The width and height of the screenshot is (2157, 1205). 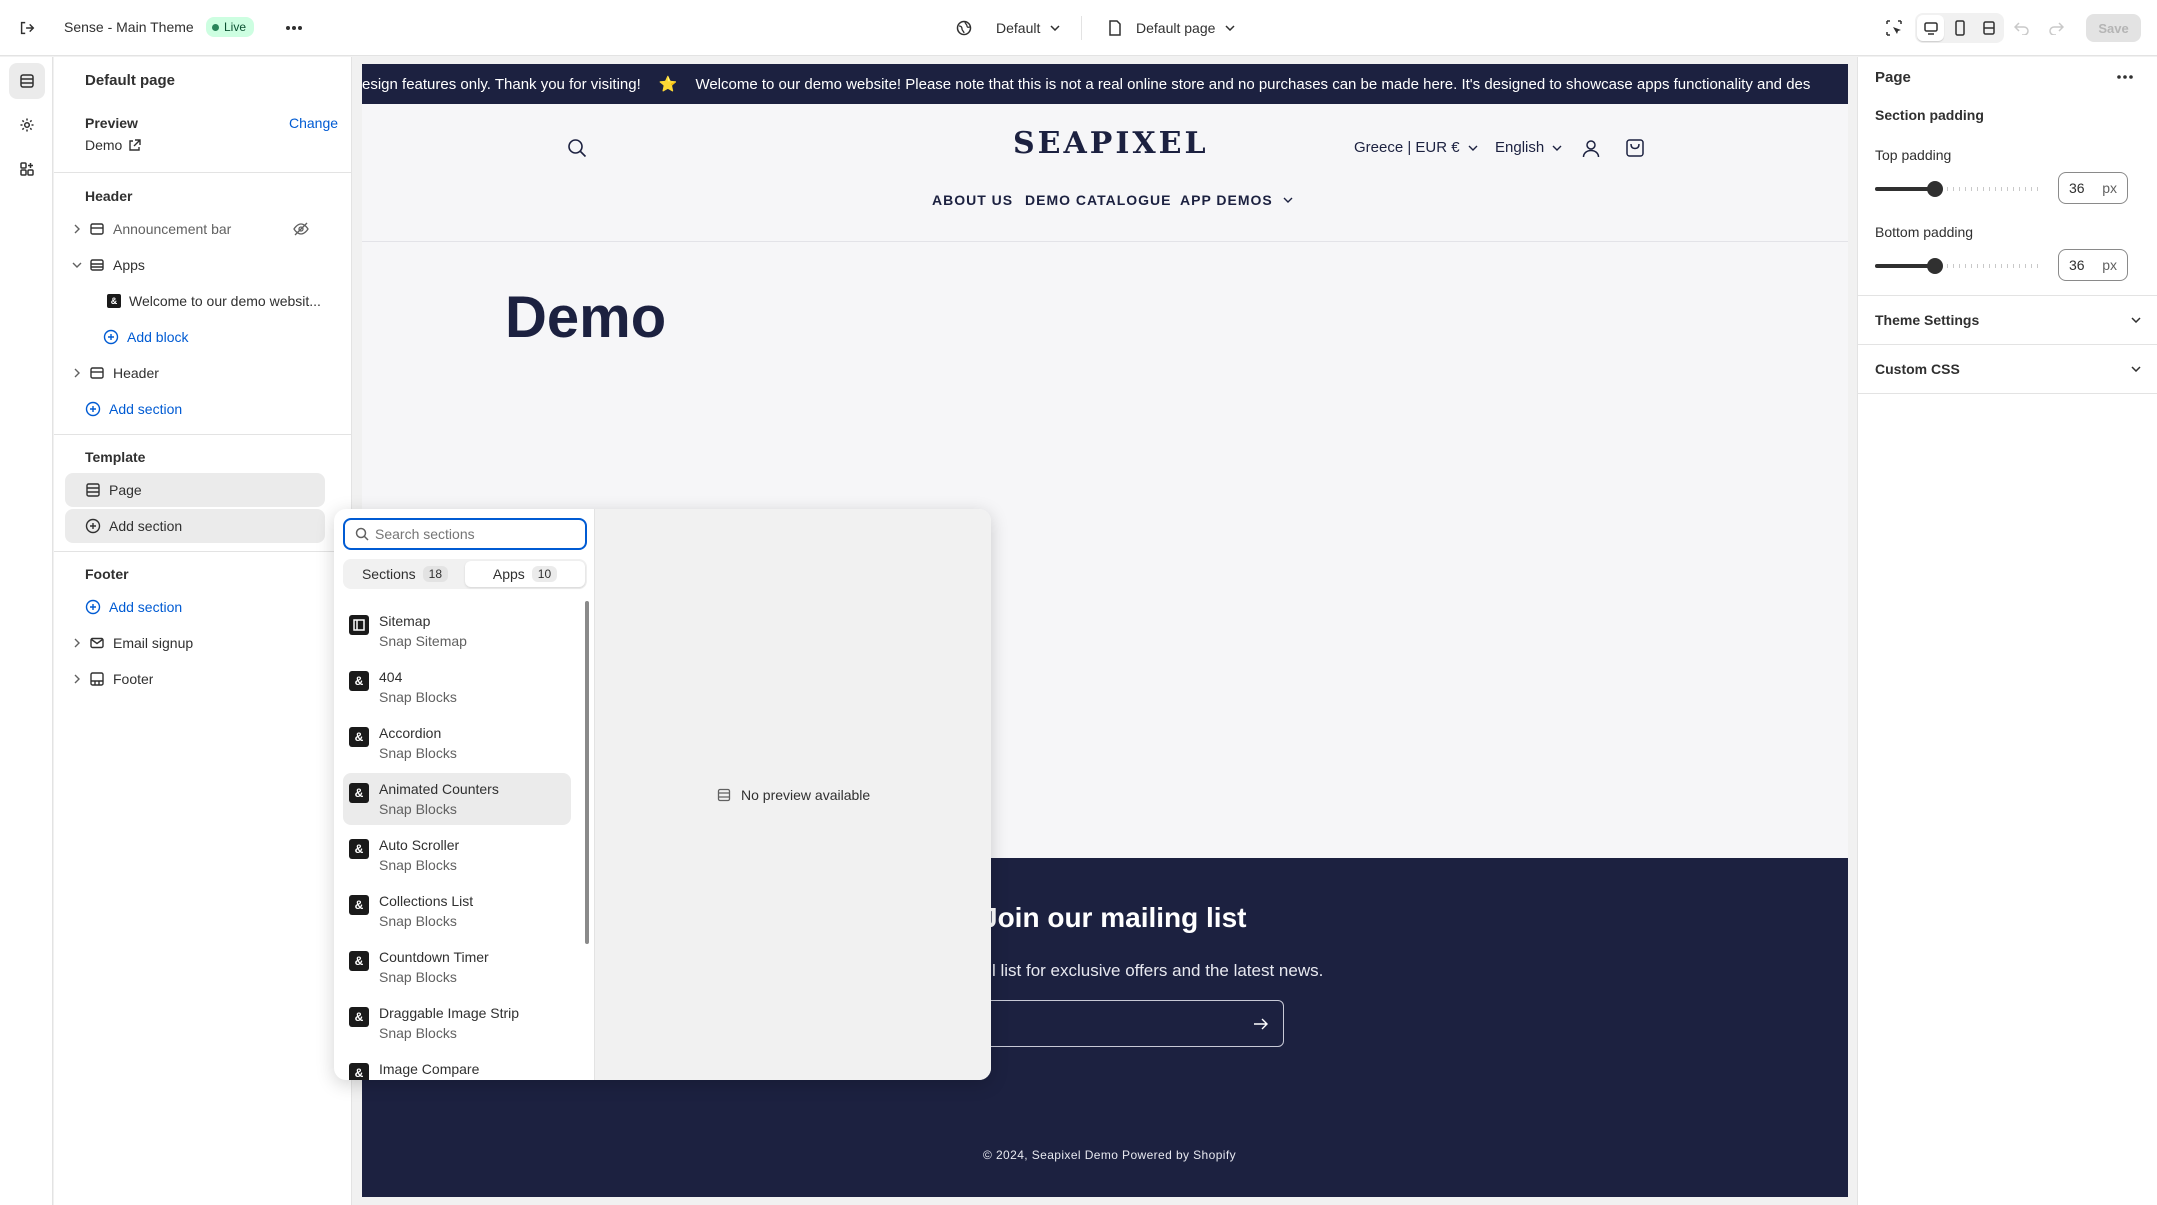 What do you see at coordinates (1008, 28) in the screenshot?
I see `context-selector: Default` at bounding box center [1008, 28].